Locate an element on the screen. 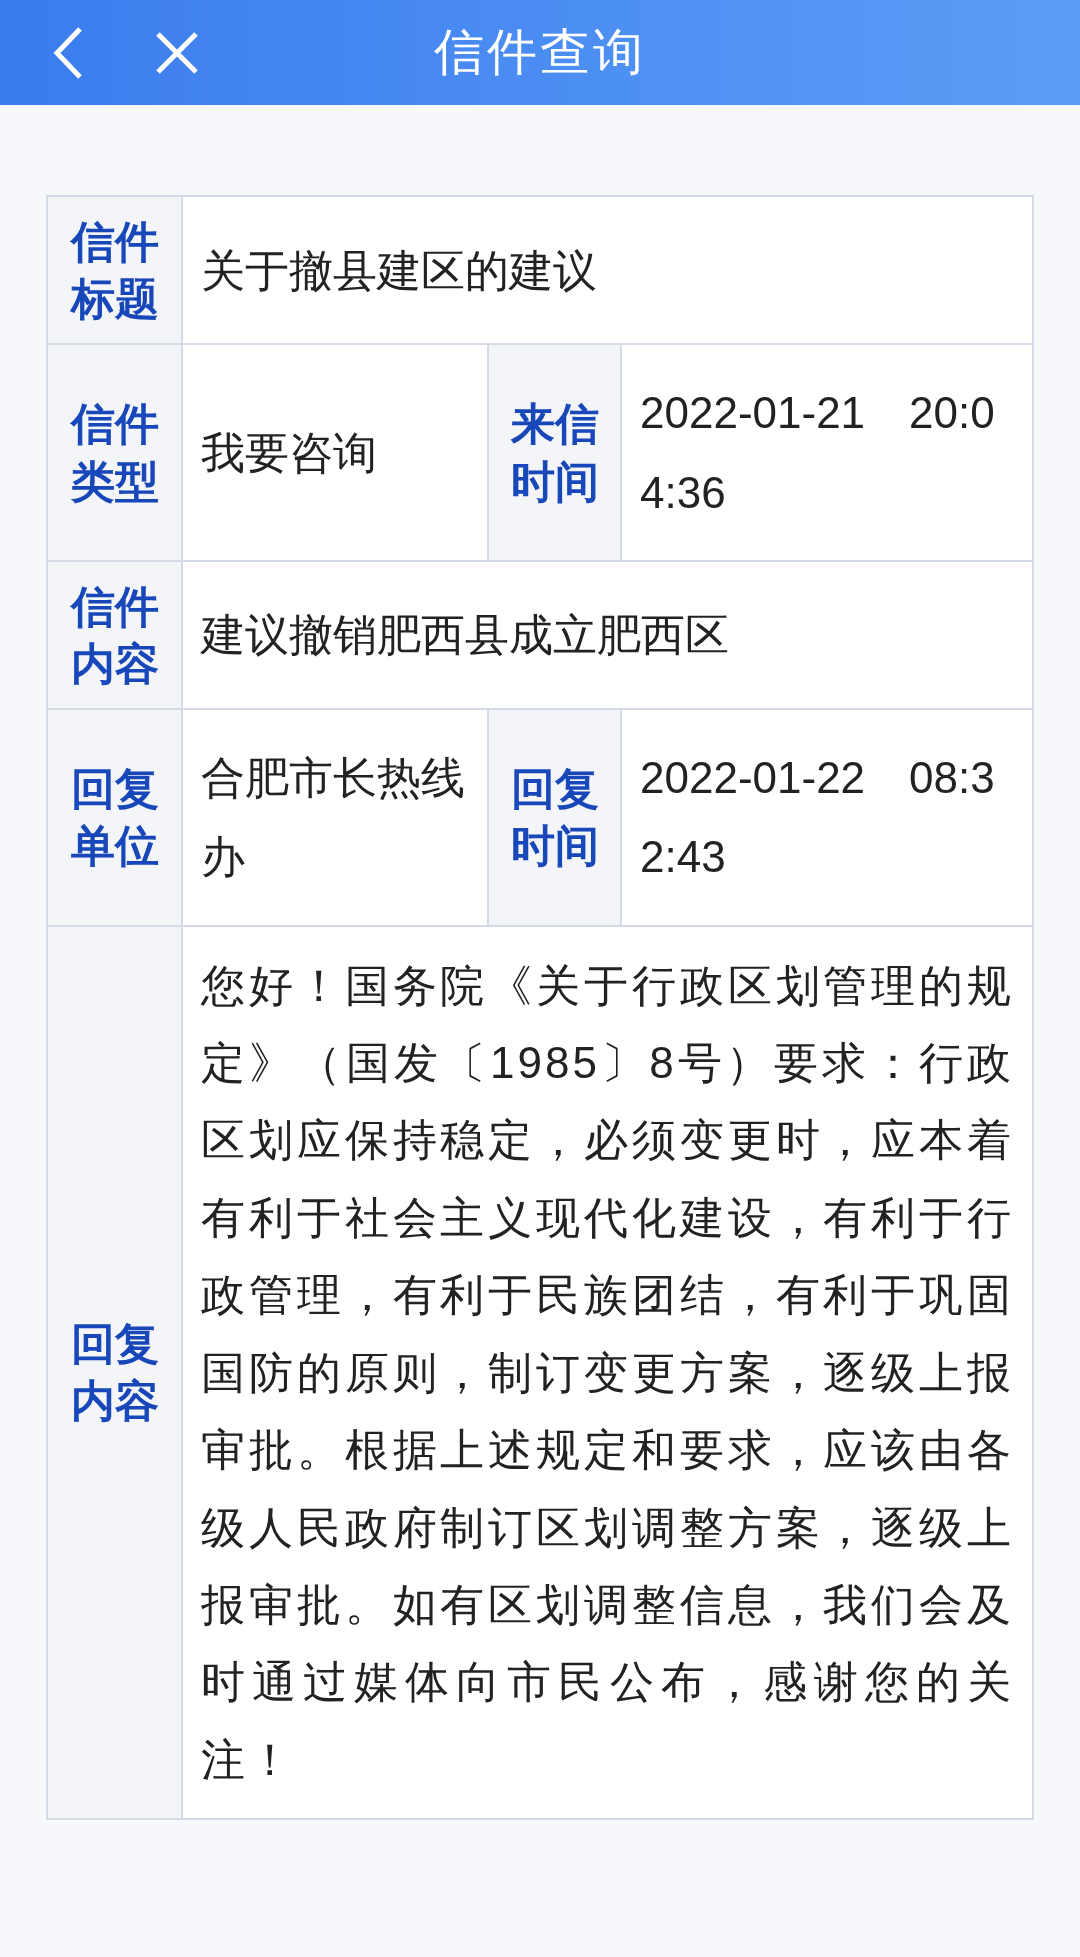  field-value: 2022-01-21 20:04:36 is located at coordinates (817, 453).